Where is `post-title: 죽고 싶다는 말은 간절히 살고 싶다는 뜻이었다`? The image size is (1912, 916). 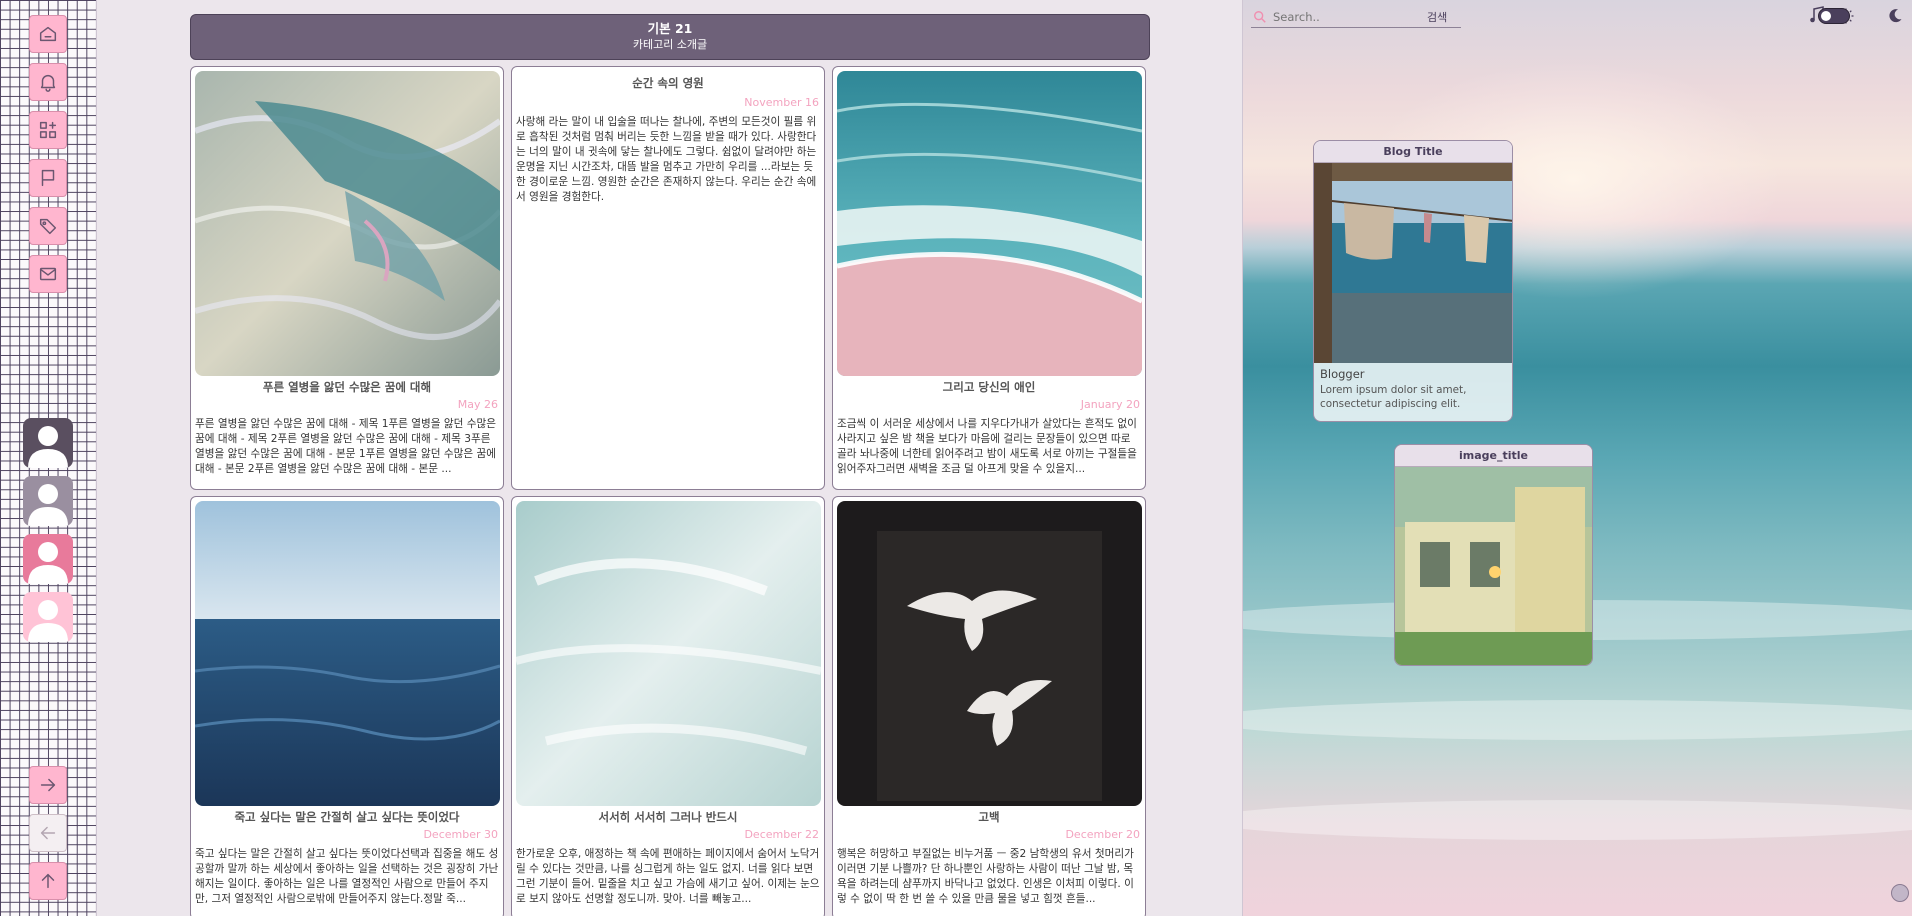 post-title: 죽고 싶다는 말은 간절히 살고 싶다는 뜻이었다 is located at coordinates (347, 817).